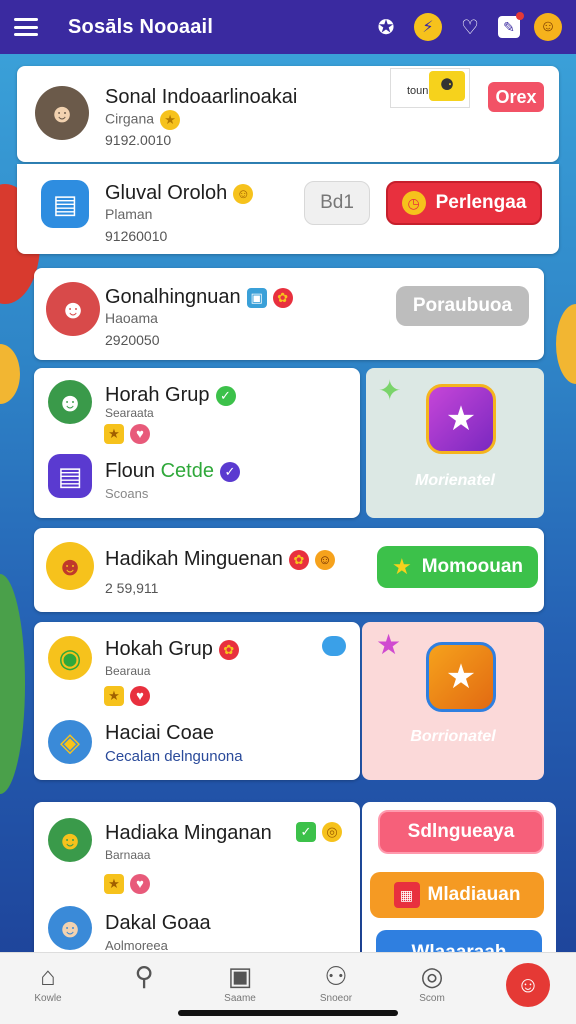 The image size is (576, 1024). What do you see at coordinates (306, 832) in the screenshot?
I see `check-icon: ✓` at bounding box center [306, 832].